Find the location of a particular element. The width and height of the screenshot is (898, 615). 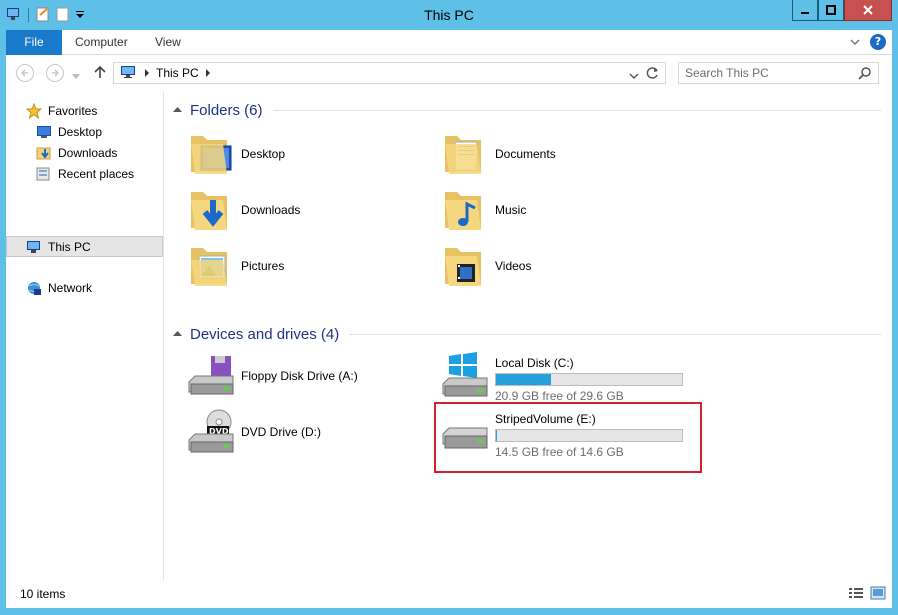

minimize-button is located at coordinates (805, 10).